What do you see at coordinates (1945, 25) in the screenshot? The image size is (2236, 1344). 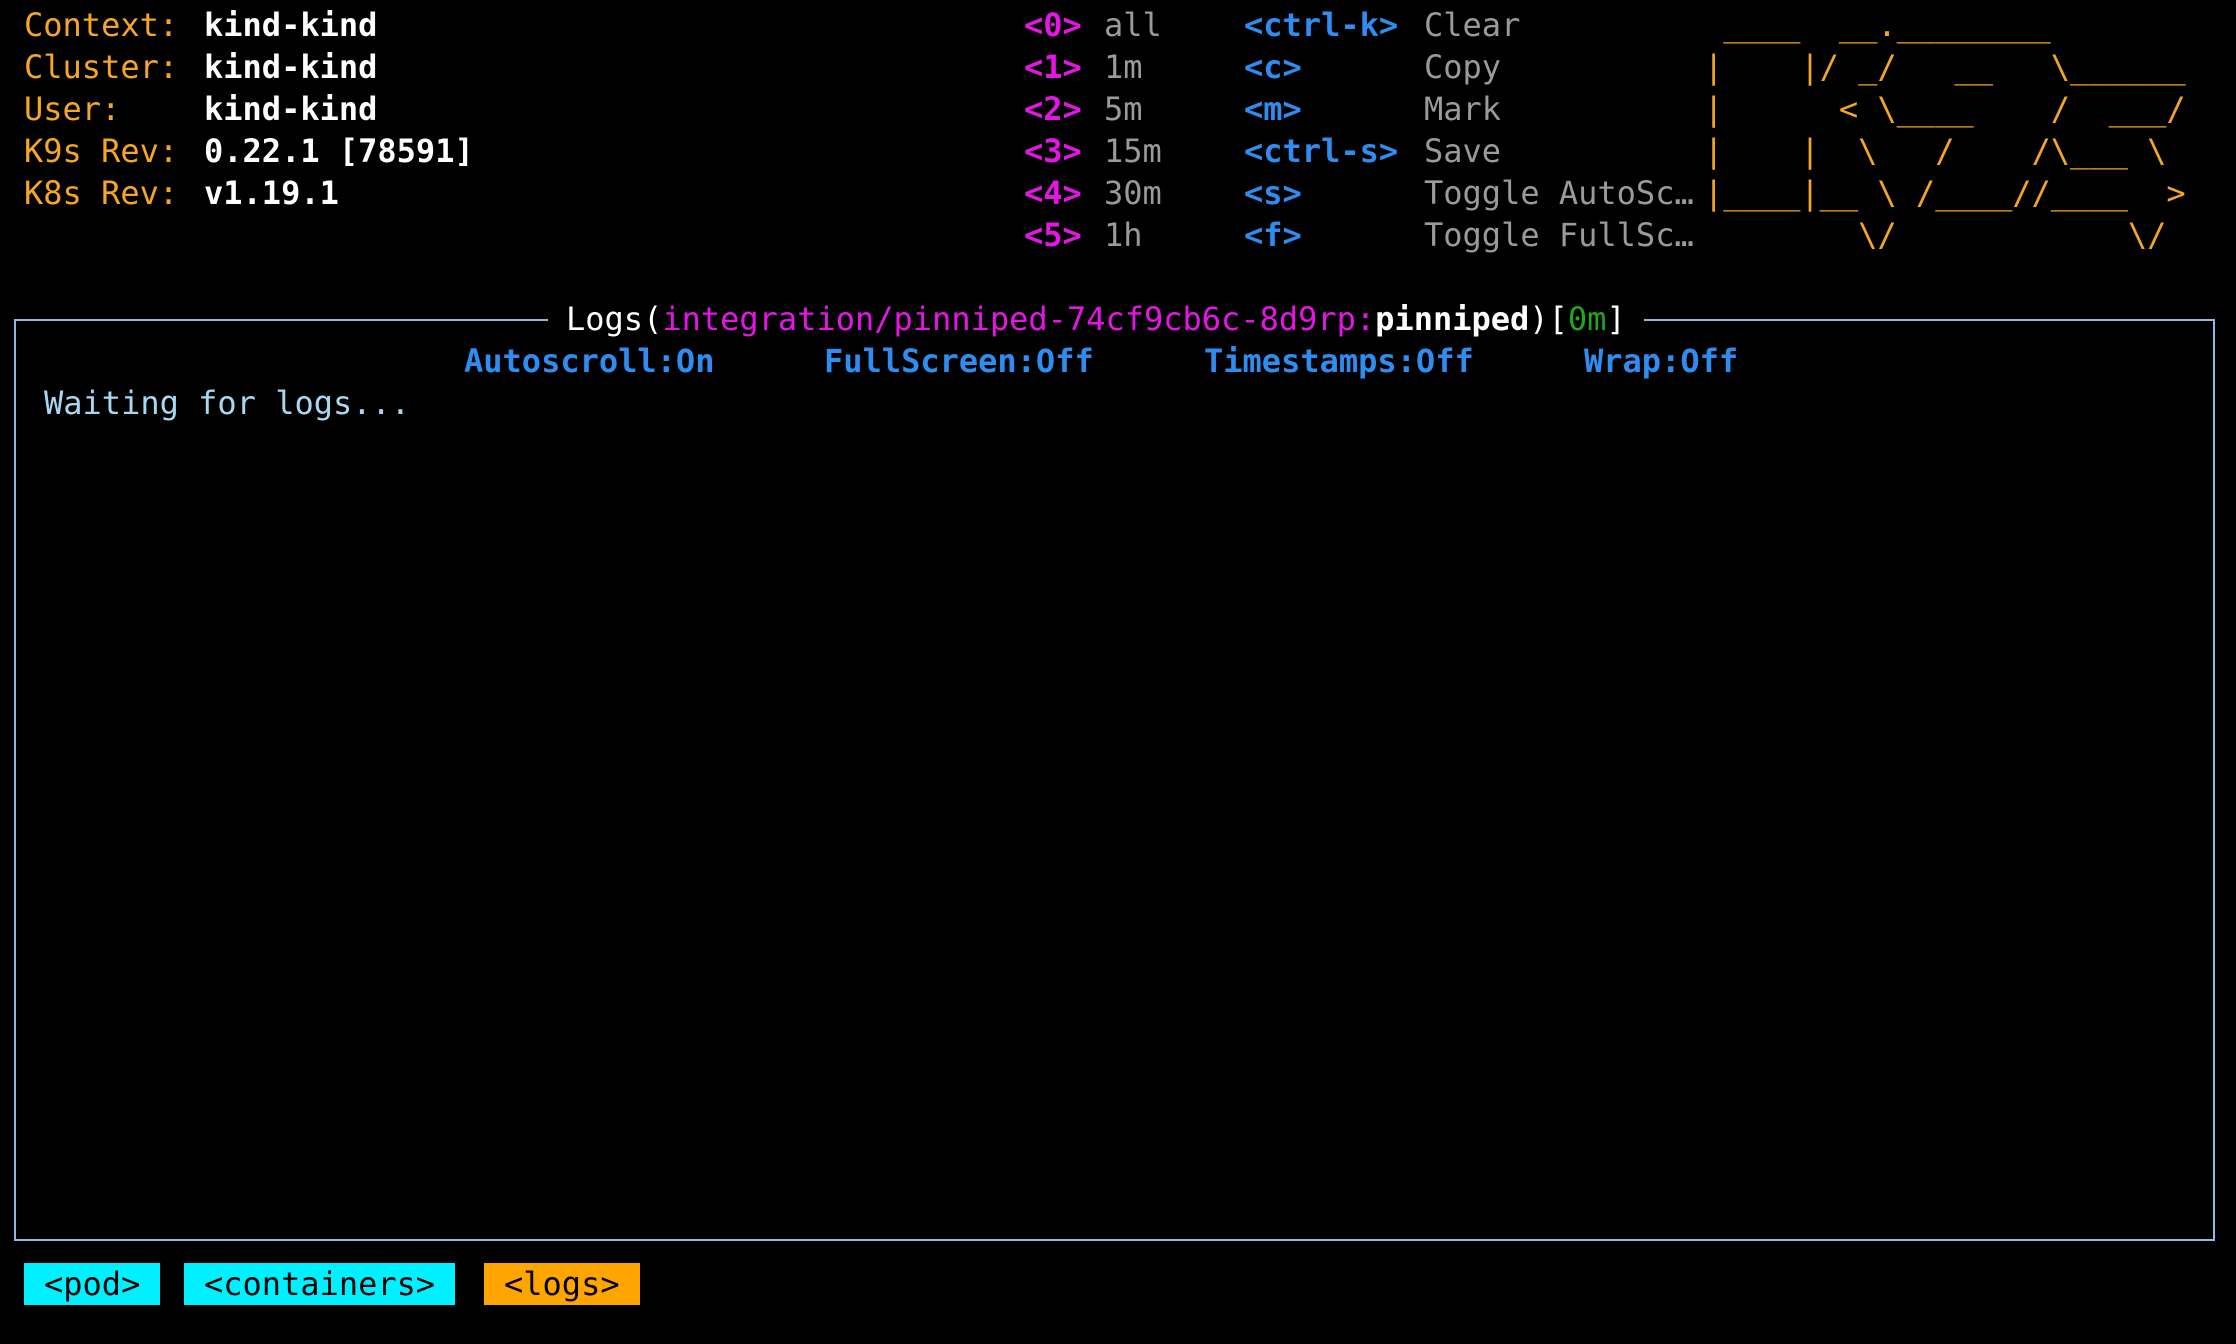 I see `logo-line: ____ __.________` at bounding box center [1945, 25].